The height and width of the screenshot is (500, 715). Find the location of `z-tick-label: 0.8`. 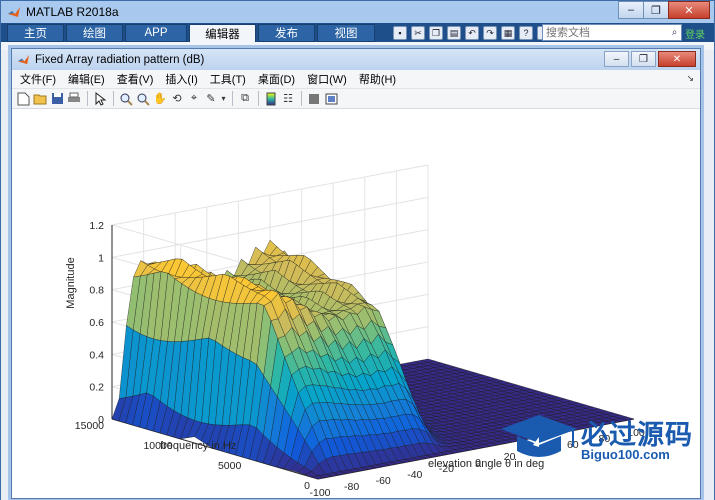

z-tick-label: 0.8 is located at coordinates (96, 291).